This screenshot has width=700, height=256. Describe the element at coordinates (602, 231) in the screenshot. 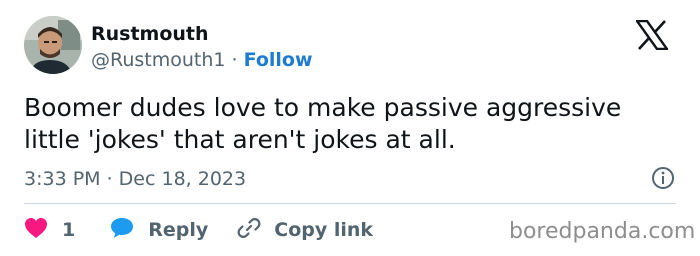

I see `watermark-text: boredpanda.com` at that location.